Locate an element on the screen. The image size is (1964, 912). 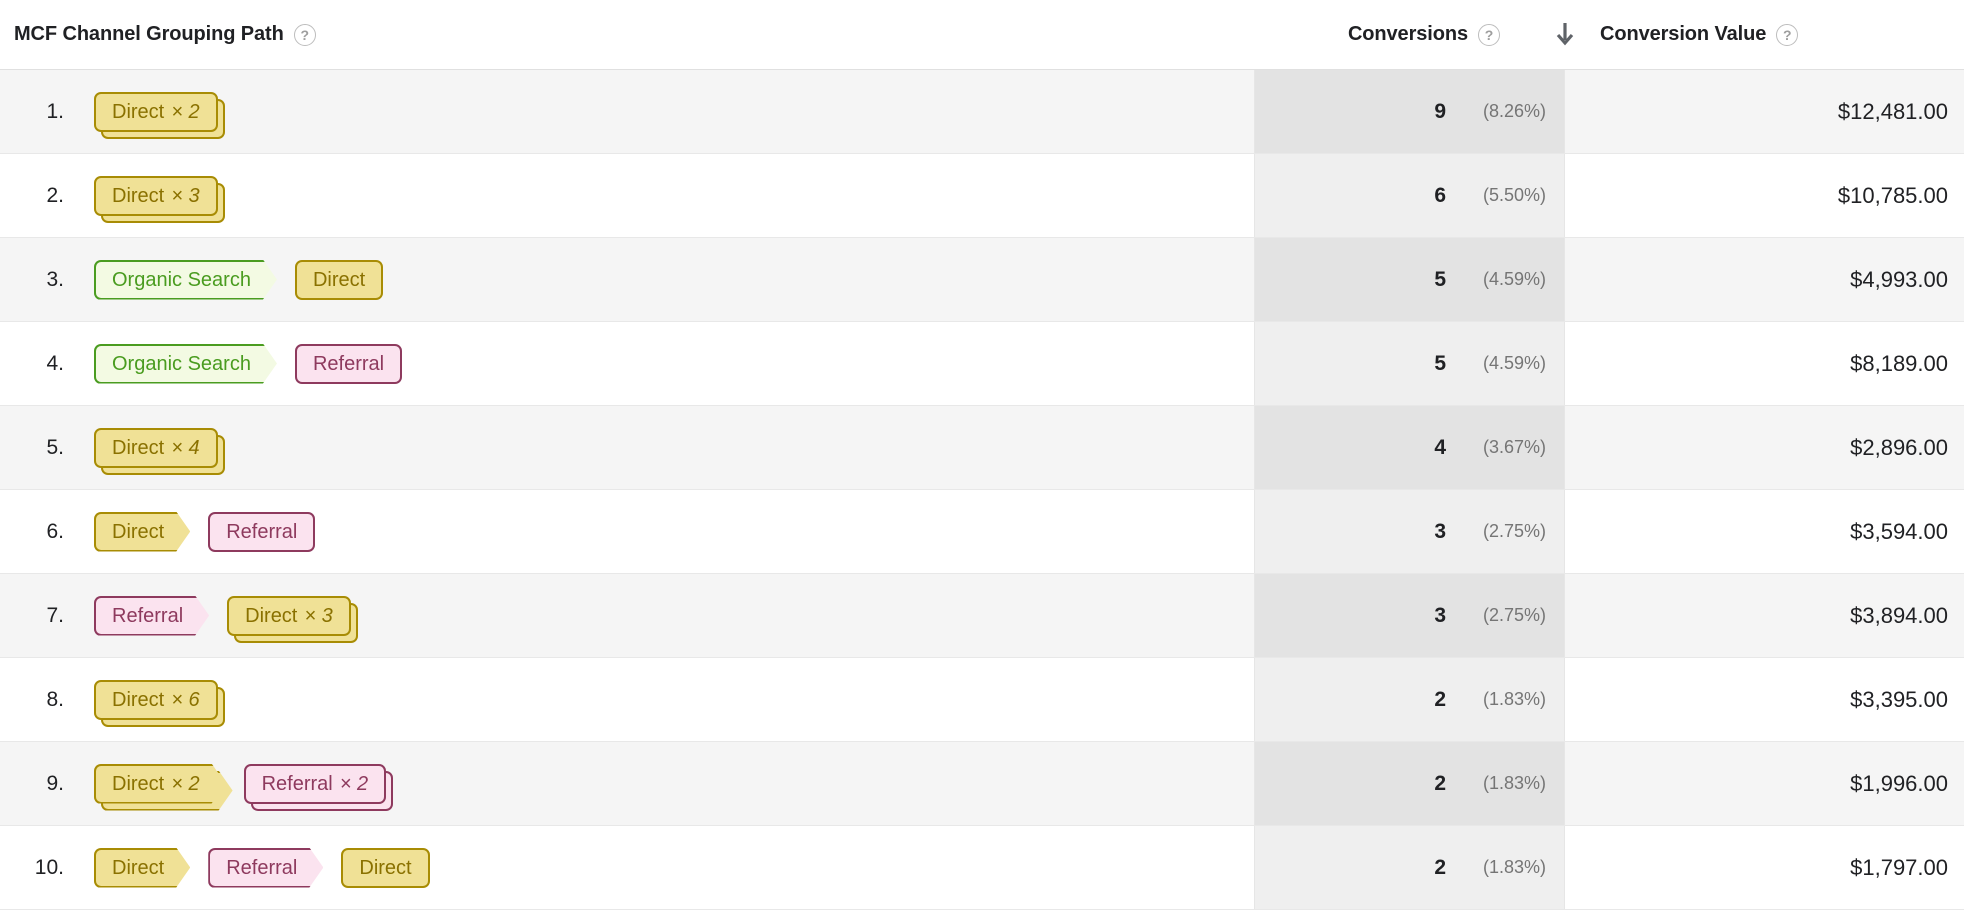
row-index: 1. is located at coordinates (55, 111).